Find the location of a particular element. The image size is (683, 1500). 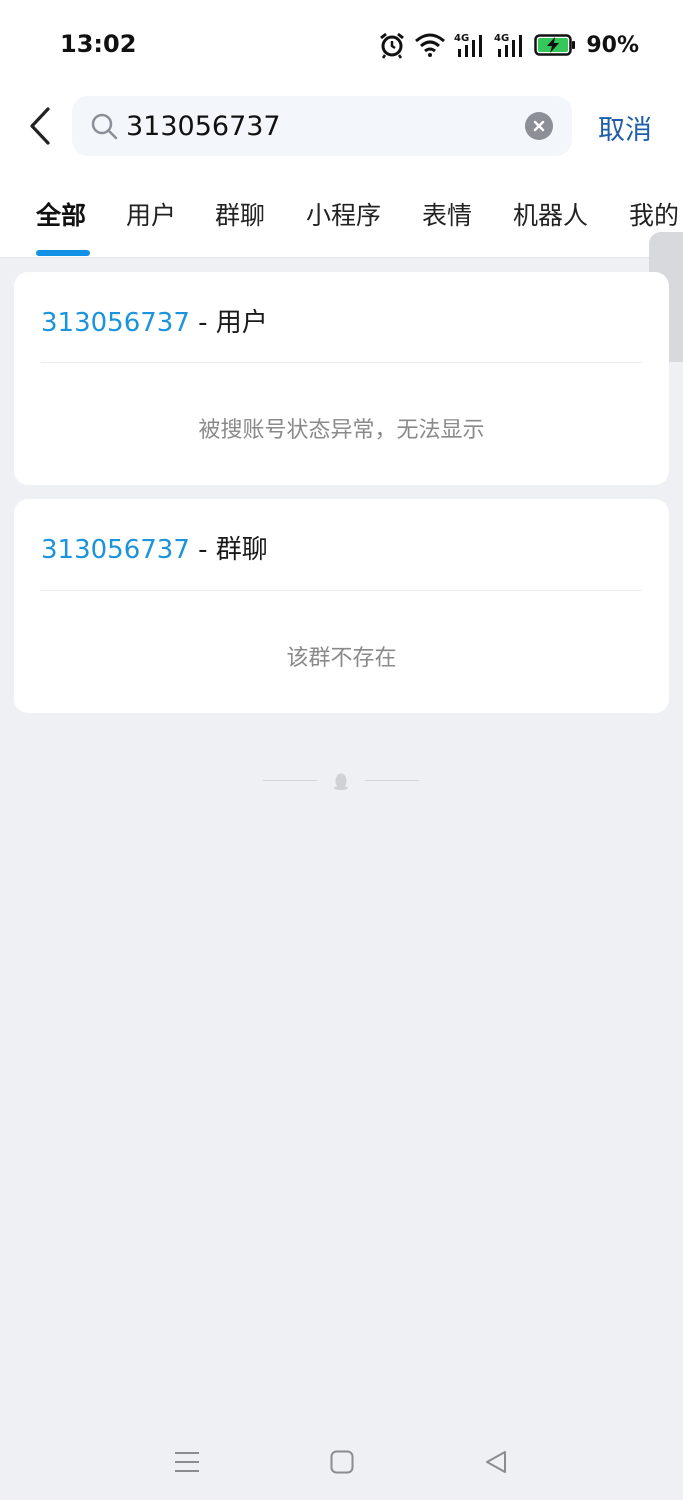

result-header: 313056737 - 群聊 is located at coordinates (154, 547).